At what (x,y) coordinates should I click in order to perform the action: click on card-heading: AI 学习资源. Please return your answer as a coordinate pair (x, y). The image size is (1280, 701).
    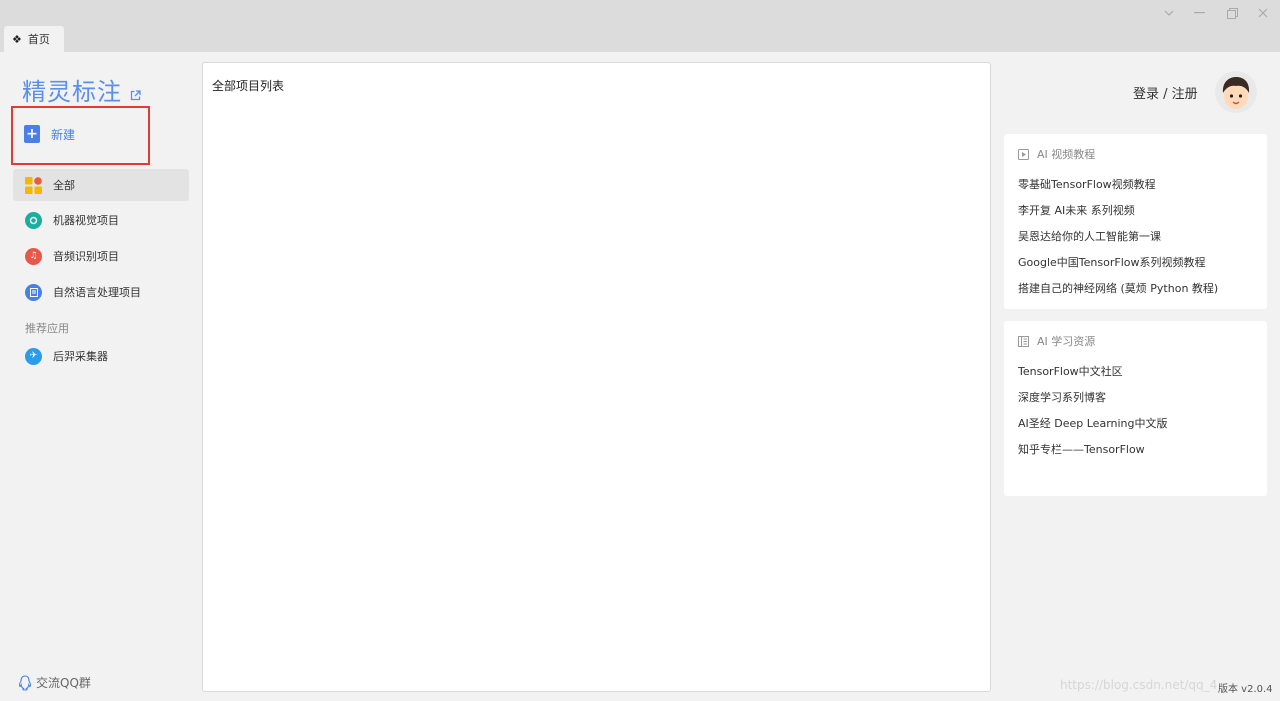
    Looking at the image, I should click on (1056, 341).